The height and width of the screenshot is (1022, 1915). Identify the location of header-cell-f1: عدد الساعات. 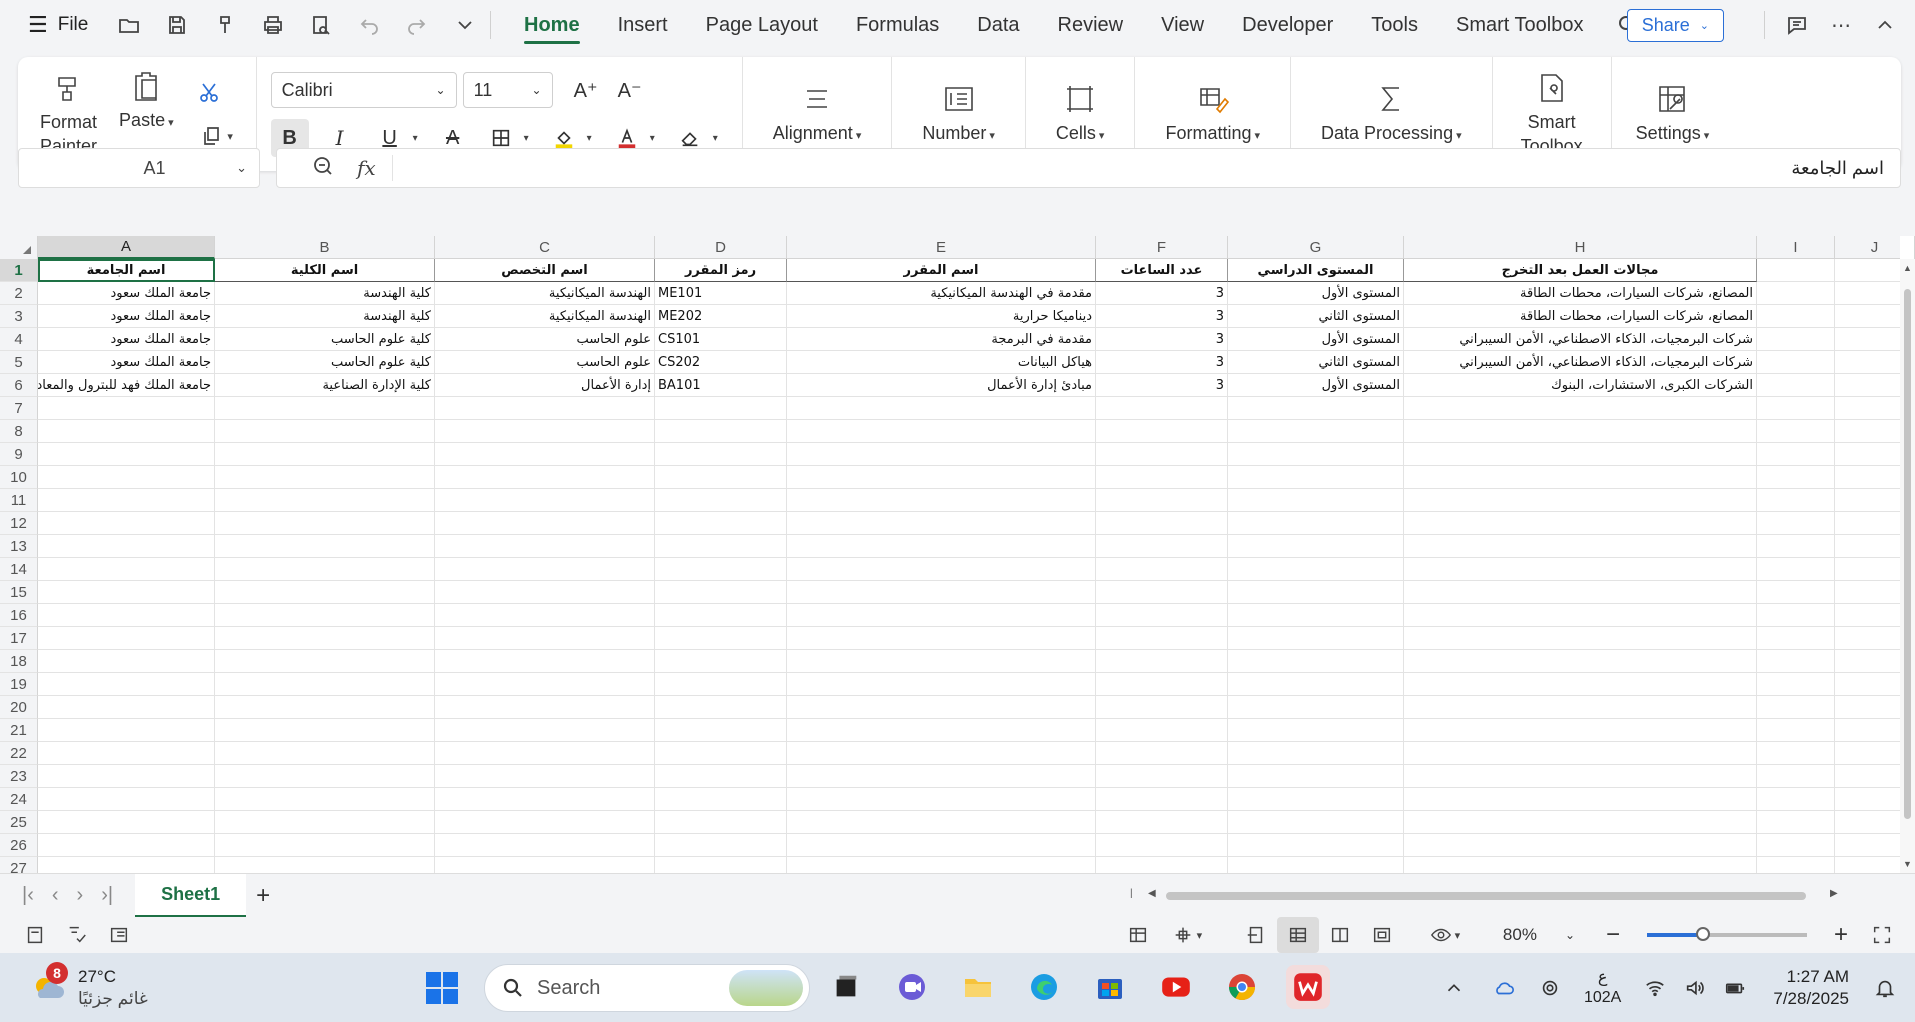
(1162, 270).